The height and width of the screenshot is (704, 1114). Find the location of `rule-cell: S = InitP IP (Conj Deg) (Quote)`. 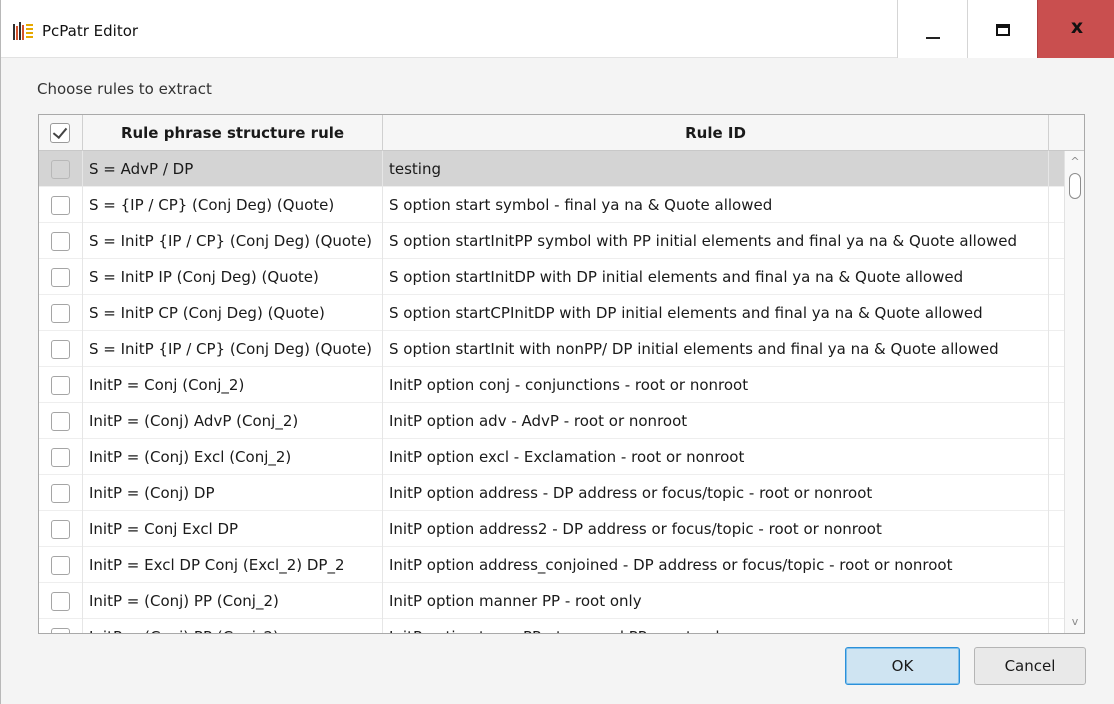

rule-cell: S = InitP IP (Conj Deg) (Quote) is located at coordinates (233, 277).